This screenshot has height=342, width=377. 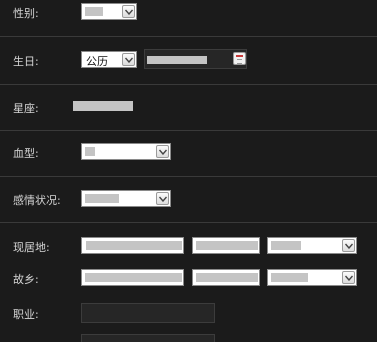 I want to click on relationship-select, so click(x=126, y=198).